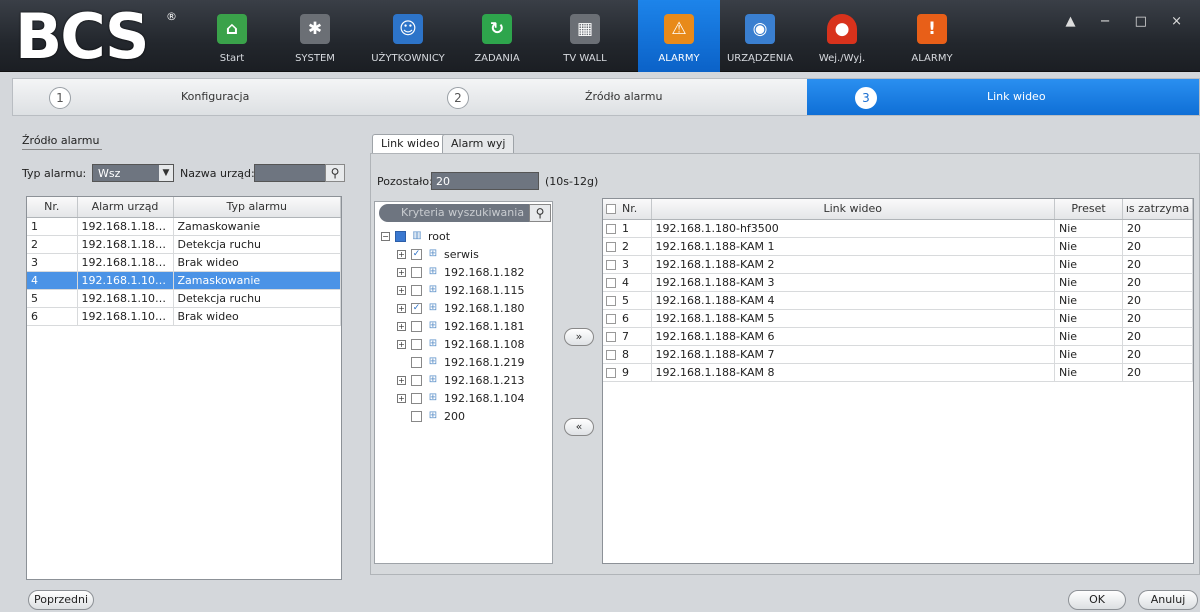 Image resolution: width=1200 pixels, height=612 pixels. What do you see at coordinates (184, 316) in the screenshot?
I see `table-row: 6 192.168.1.108-... Brak wideo` at bounding box center [184, 316].